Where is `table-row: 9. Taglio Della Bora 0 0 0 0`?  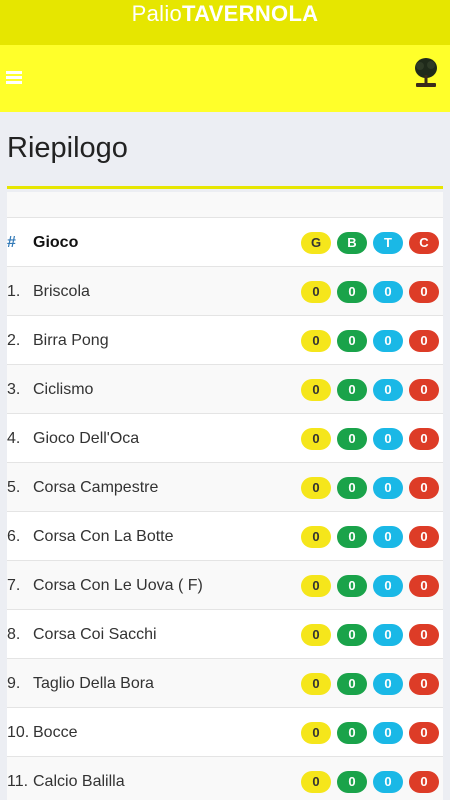 table-row: 9. Taglio Della Bora 0 0 0 0 is located at coordinates (225, 682).